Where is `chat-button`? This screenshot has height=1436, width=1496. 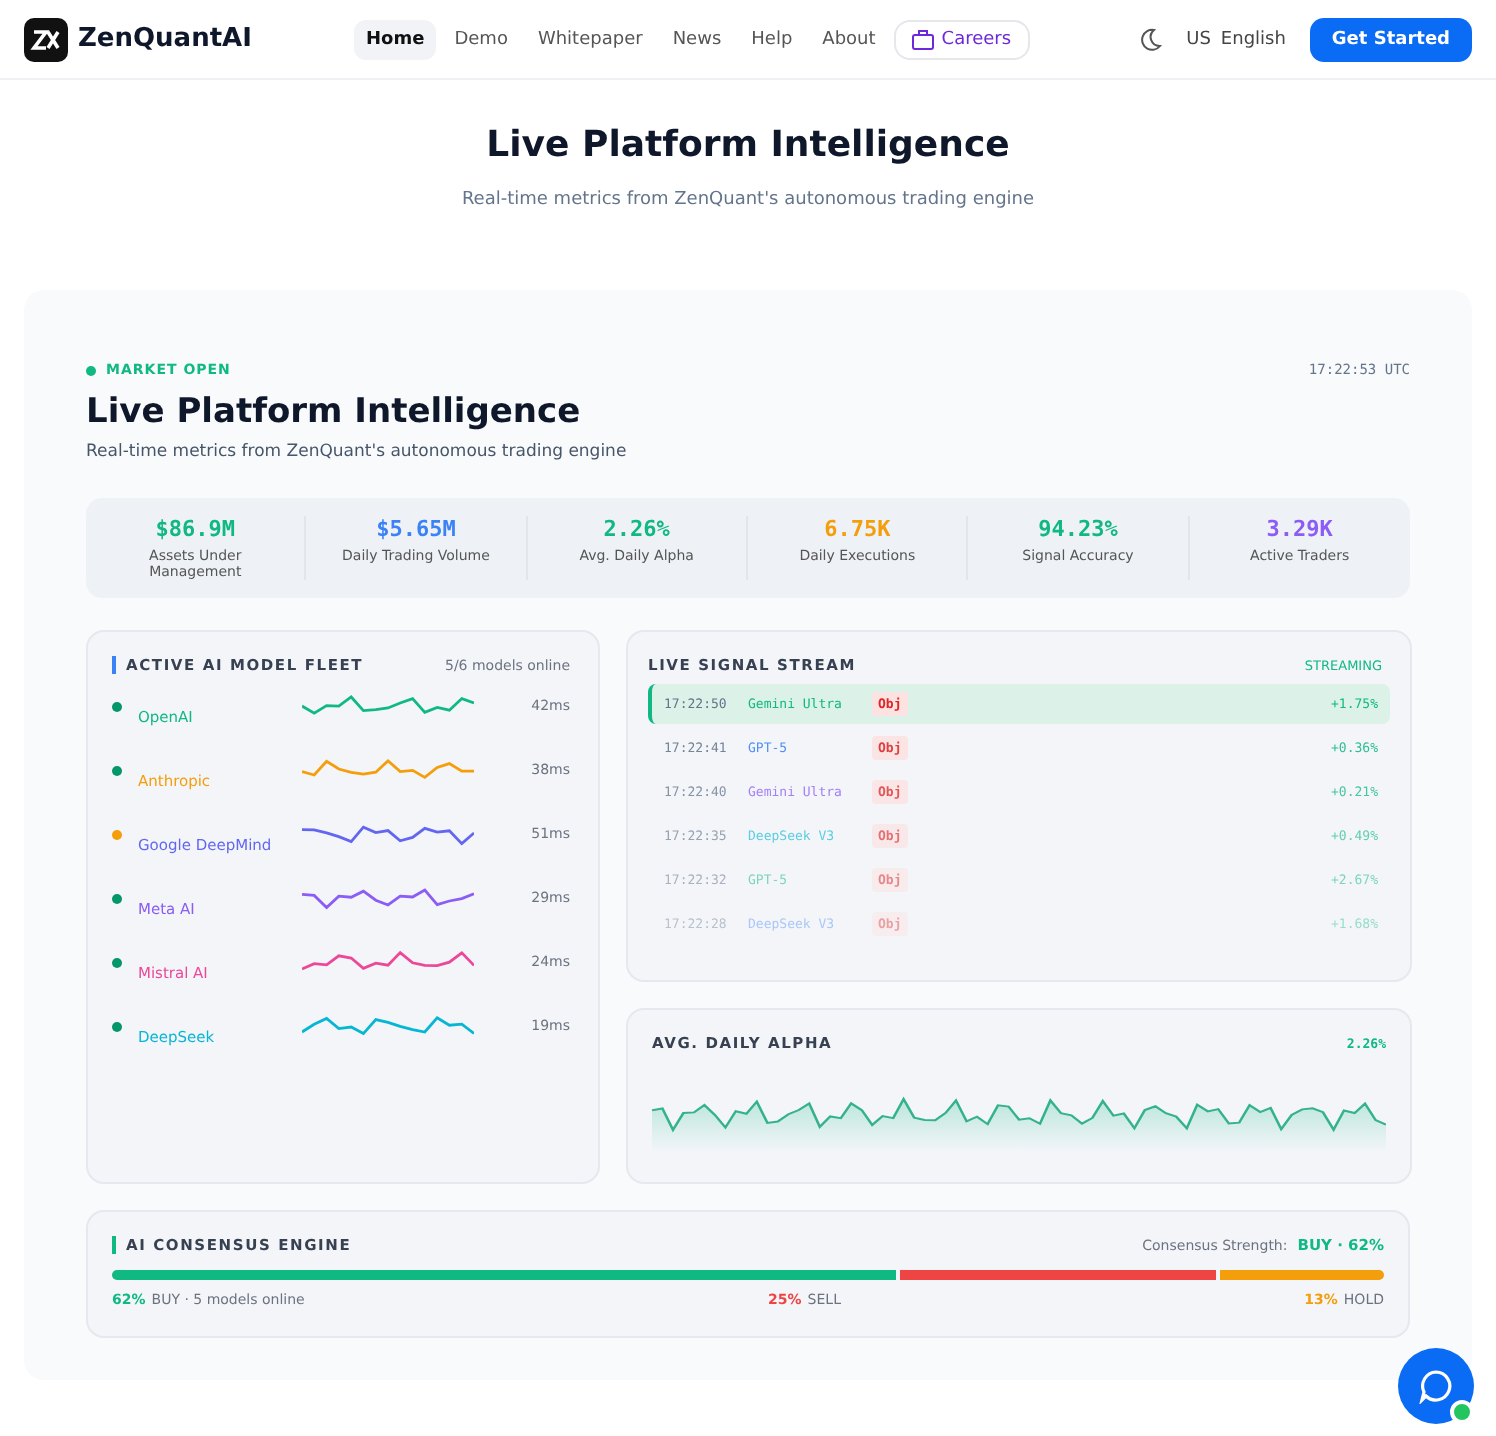 chat-button is located at coordinates (1436, 1386).